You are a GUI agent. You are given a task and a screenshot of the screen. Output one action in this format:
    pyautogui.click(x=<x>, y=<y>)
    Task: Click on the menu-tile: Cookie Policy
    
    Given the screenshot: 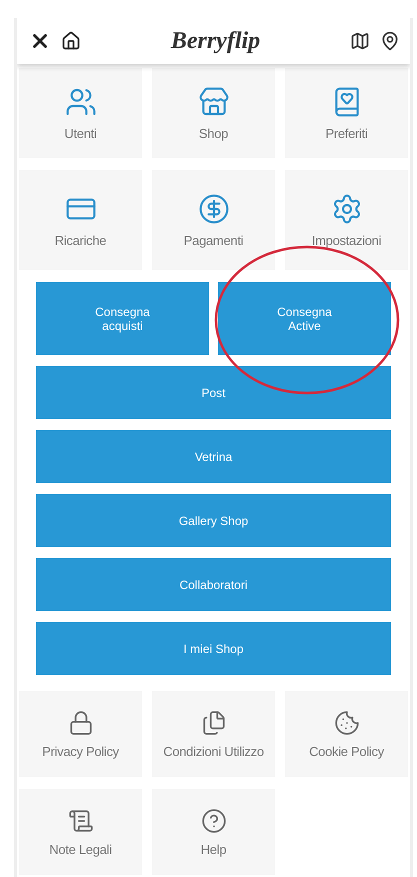 What is the action you would take?
    pyautogui.click(x=346, y=734)
    